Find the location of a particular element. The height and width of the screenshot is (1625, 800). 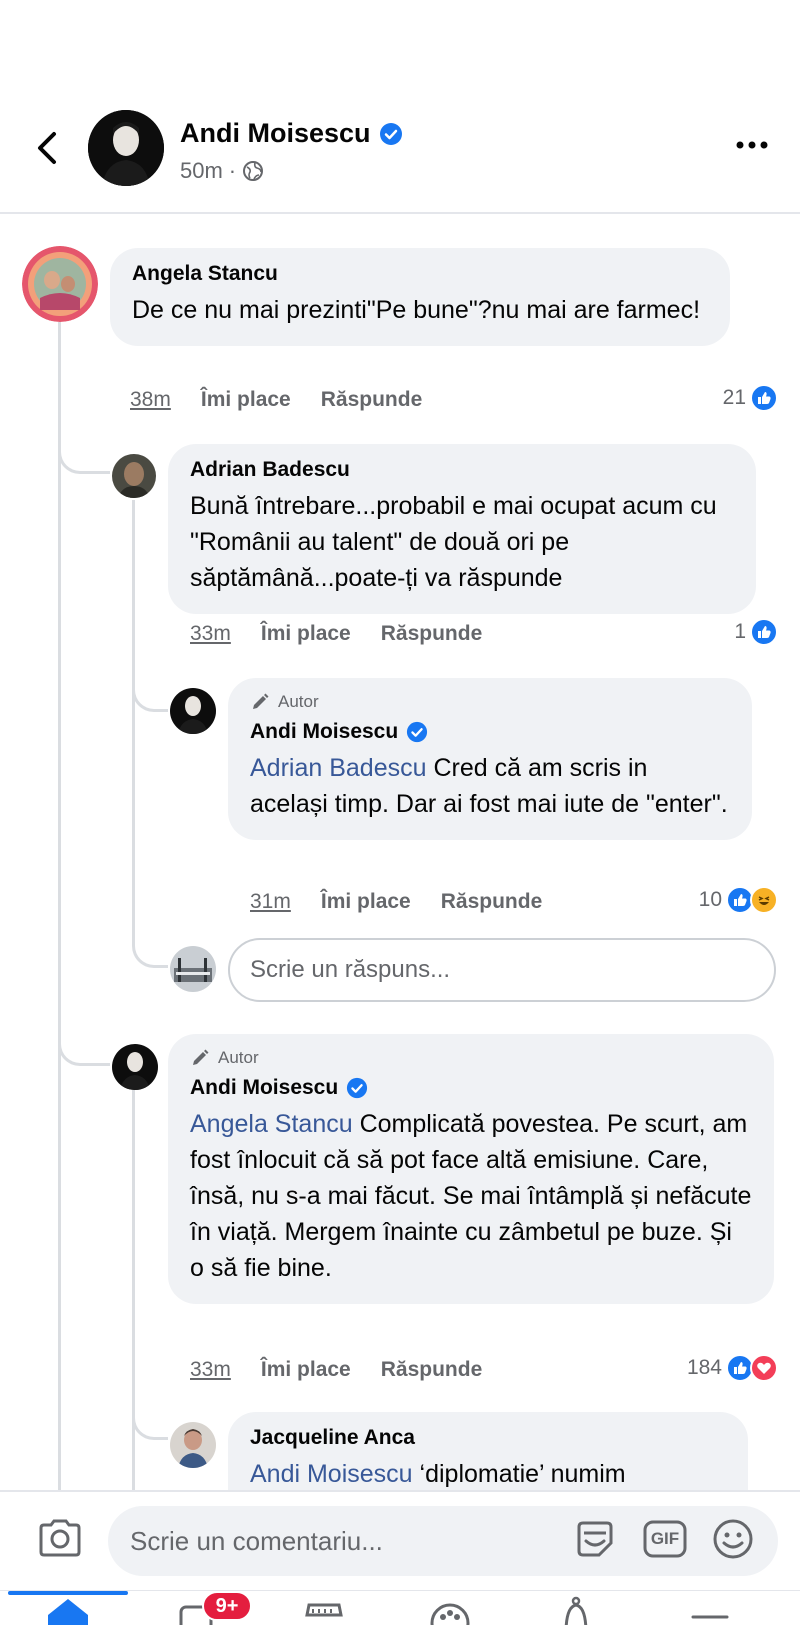

post-meta: 50m · is located at coordinates (222, 171).